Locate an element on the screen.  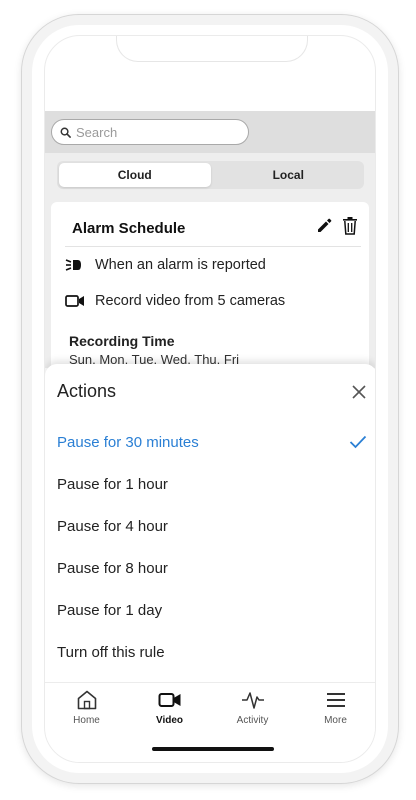
record-row: Record video from 5 cameras is located at coordinates (175, 301).